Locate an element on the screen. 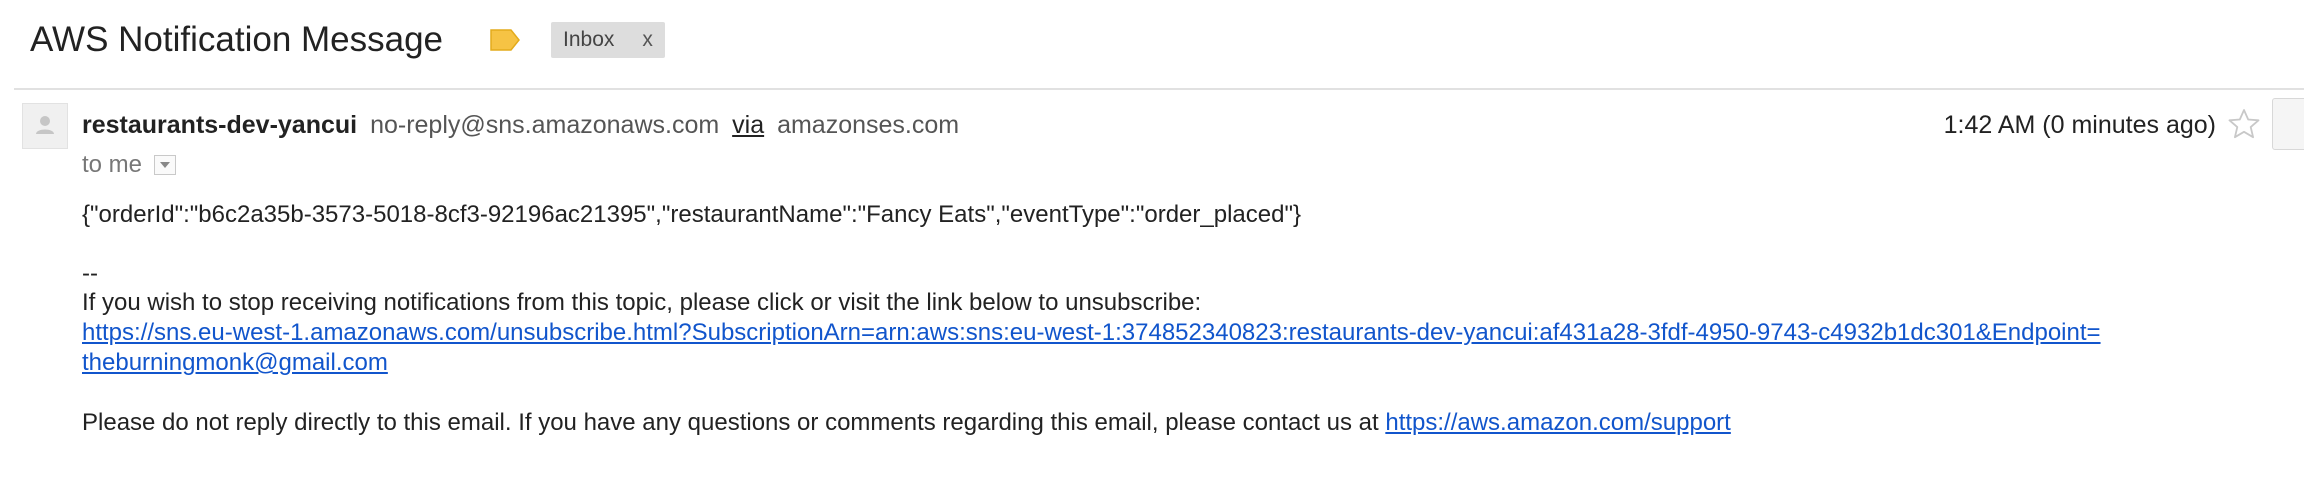  inbox-label-text: Inbox is located at coordinates (589, 39).